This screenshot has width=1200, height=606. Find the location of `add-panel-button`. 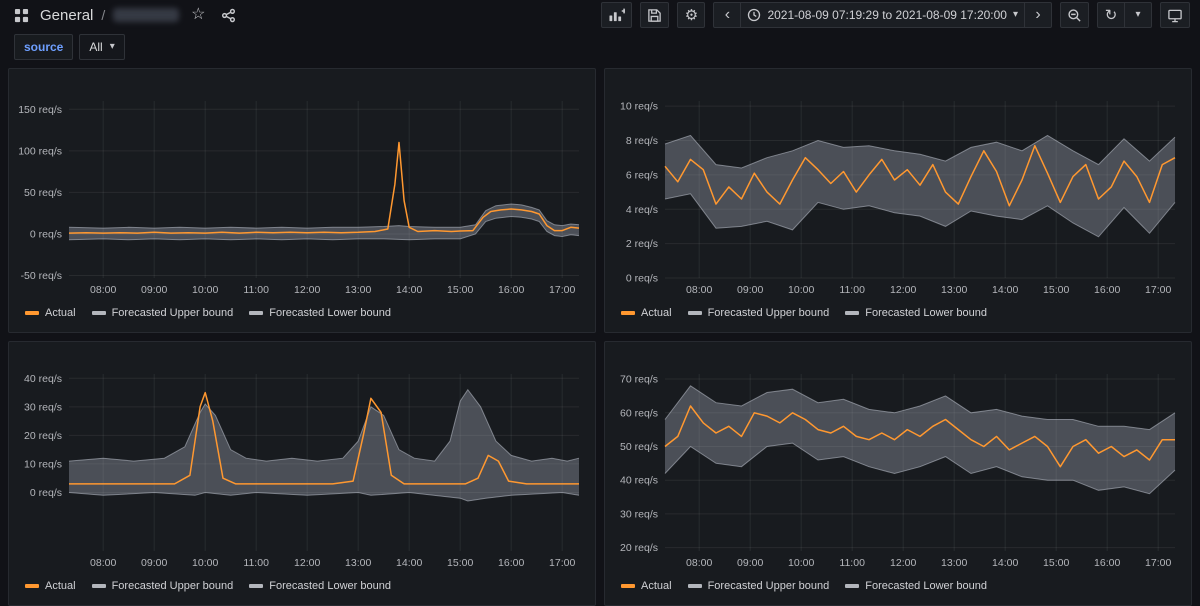

add-panel-button is located at coordinates (617, 15).